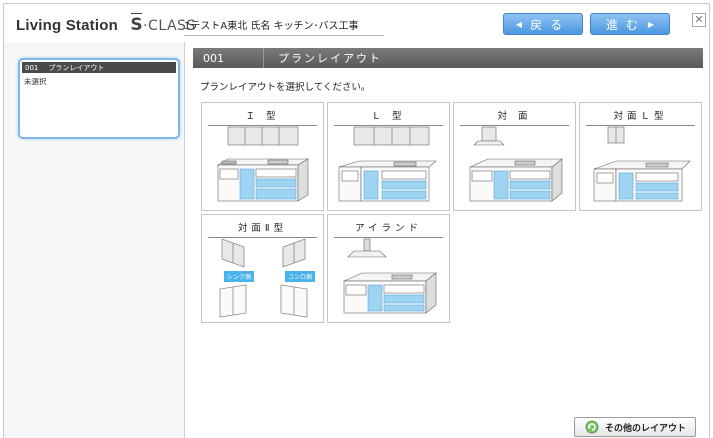 This screenshot has height=438, width=713. Describe the element at coordinates (625, 24) in the screenshot. I see `next-button-label: 進む` at that location.